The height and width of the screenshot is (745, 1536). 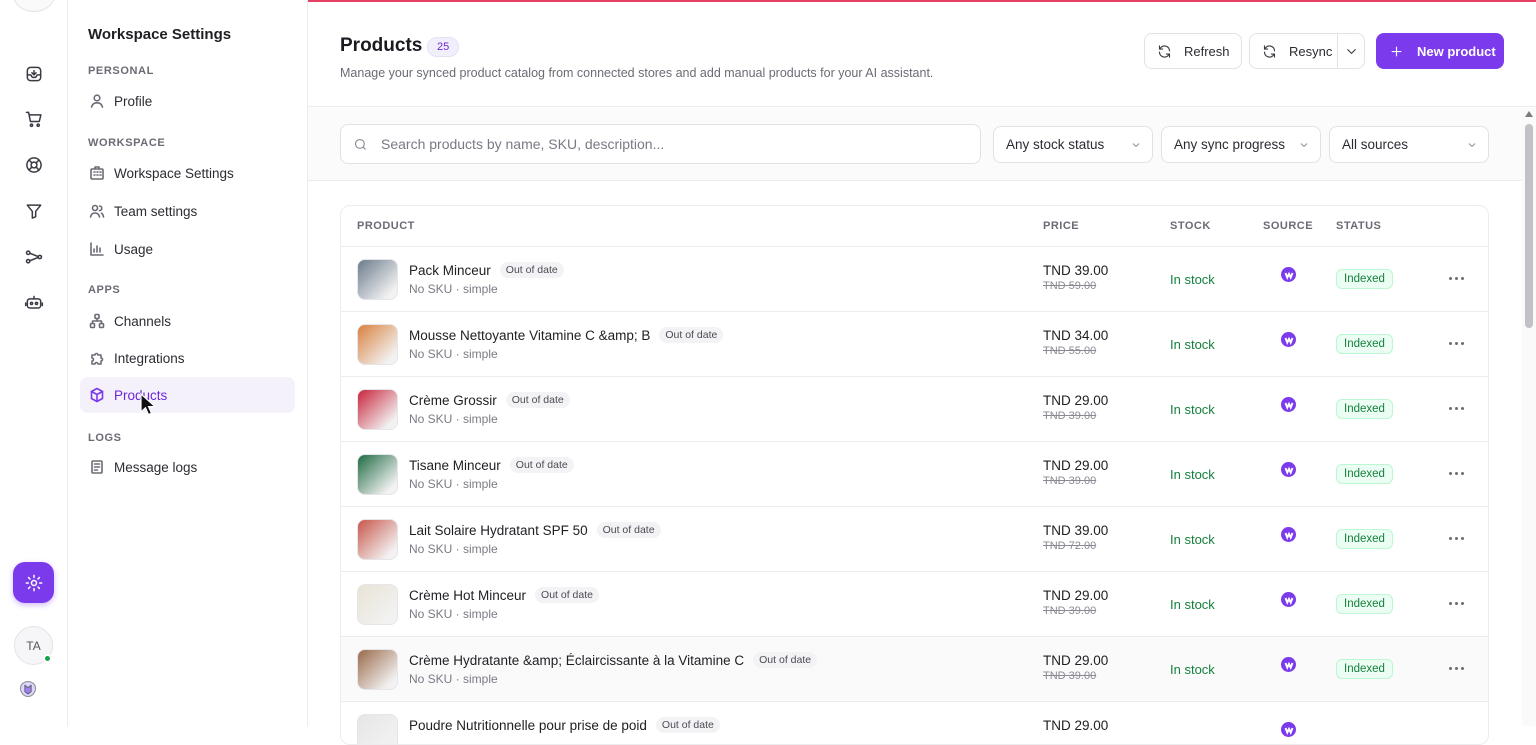 I want to click on cart-icon, so click(x=34, y=119).